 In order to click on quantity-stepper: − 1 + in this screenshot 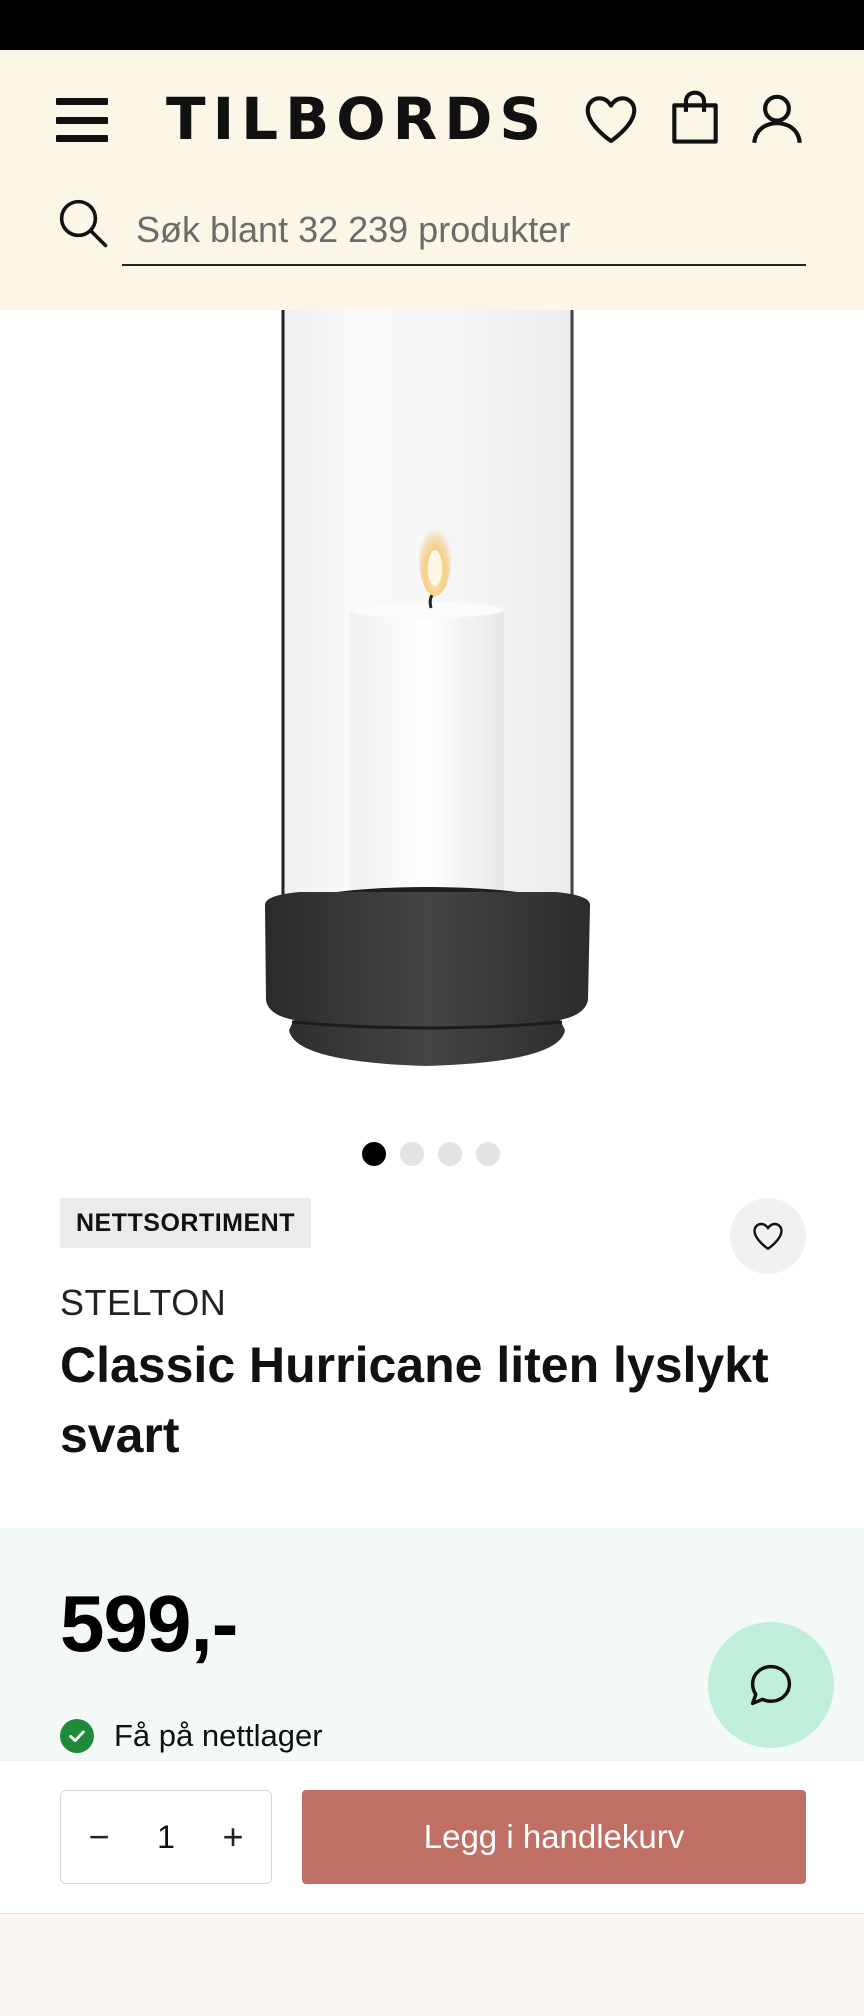, I will do `click(166, 1837)`.